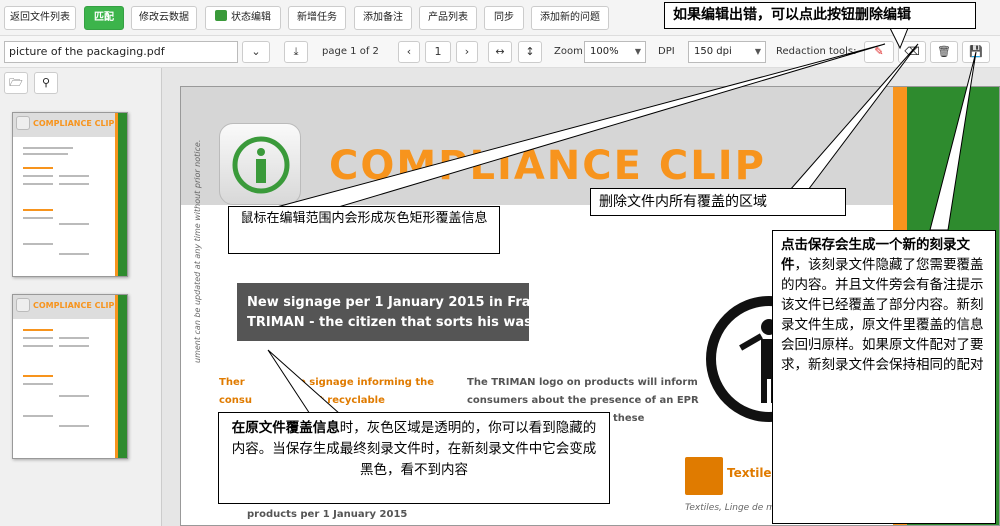 The image size is (1000, 526). I want to click on callout-hidden-bold: 在原文件覆盖信息, so click(285, 428).